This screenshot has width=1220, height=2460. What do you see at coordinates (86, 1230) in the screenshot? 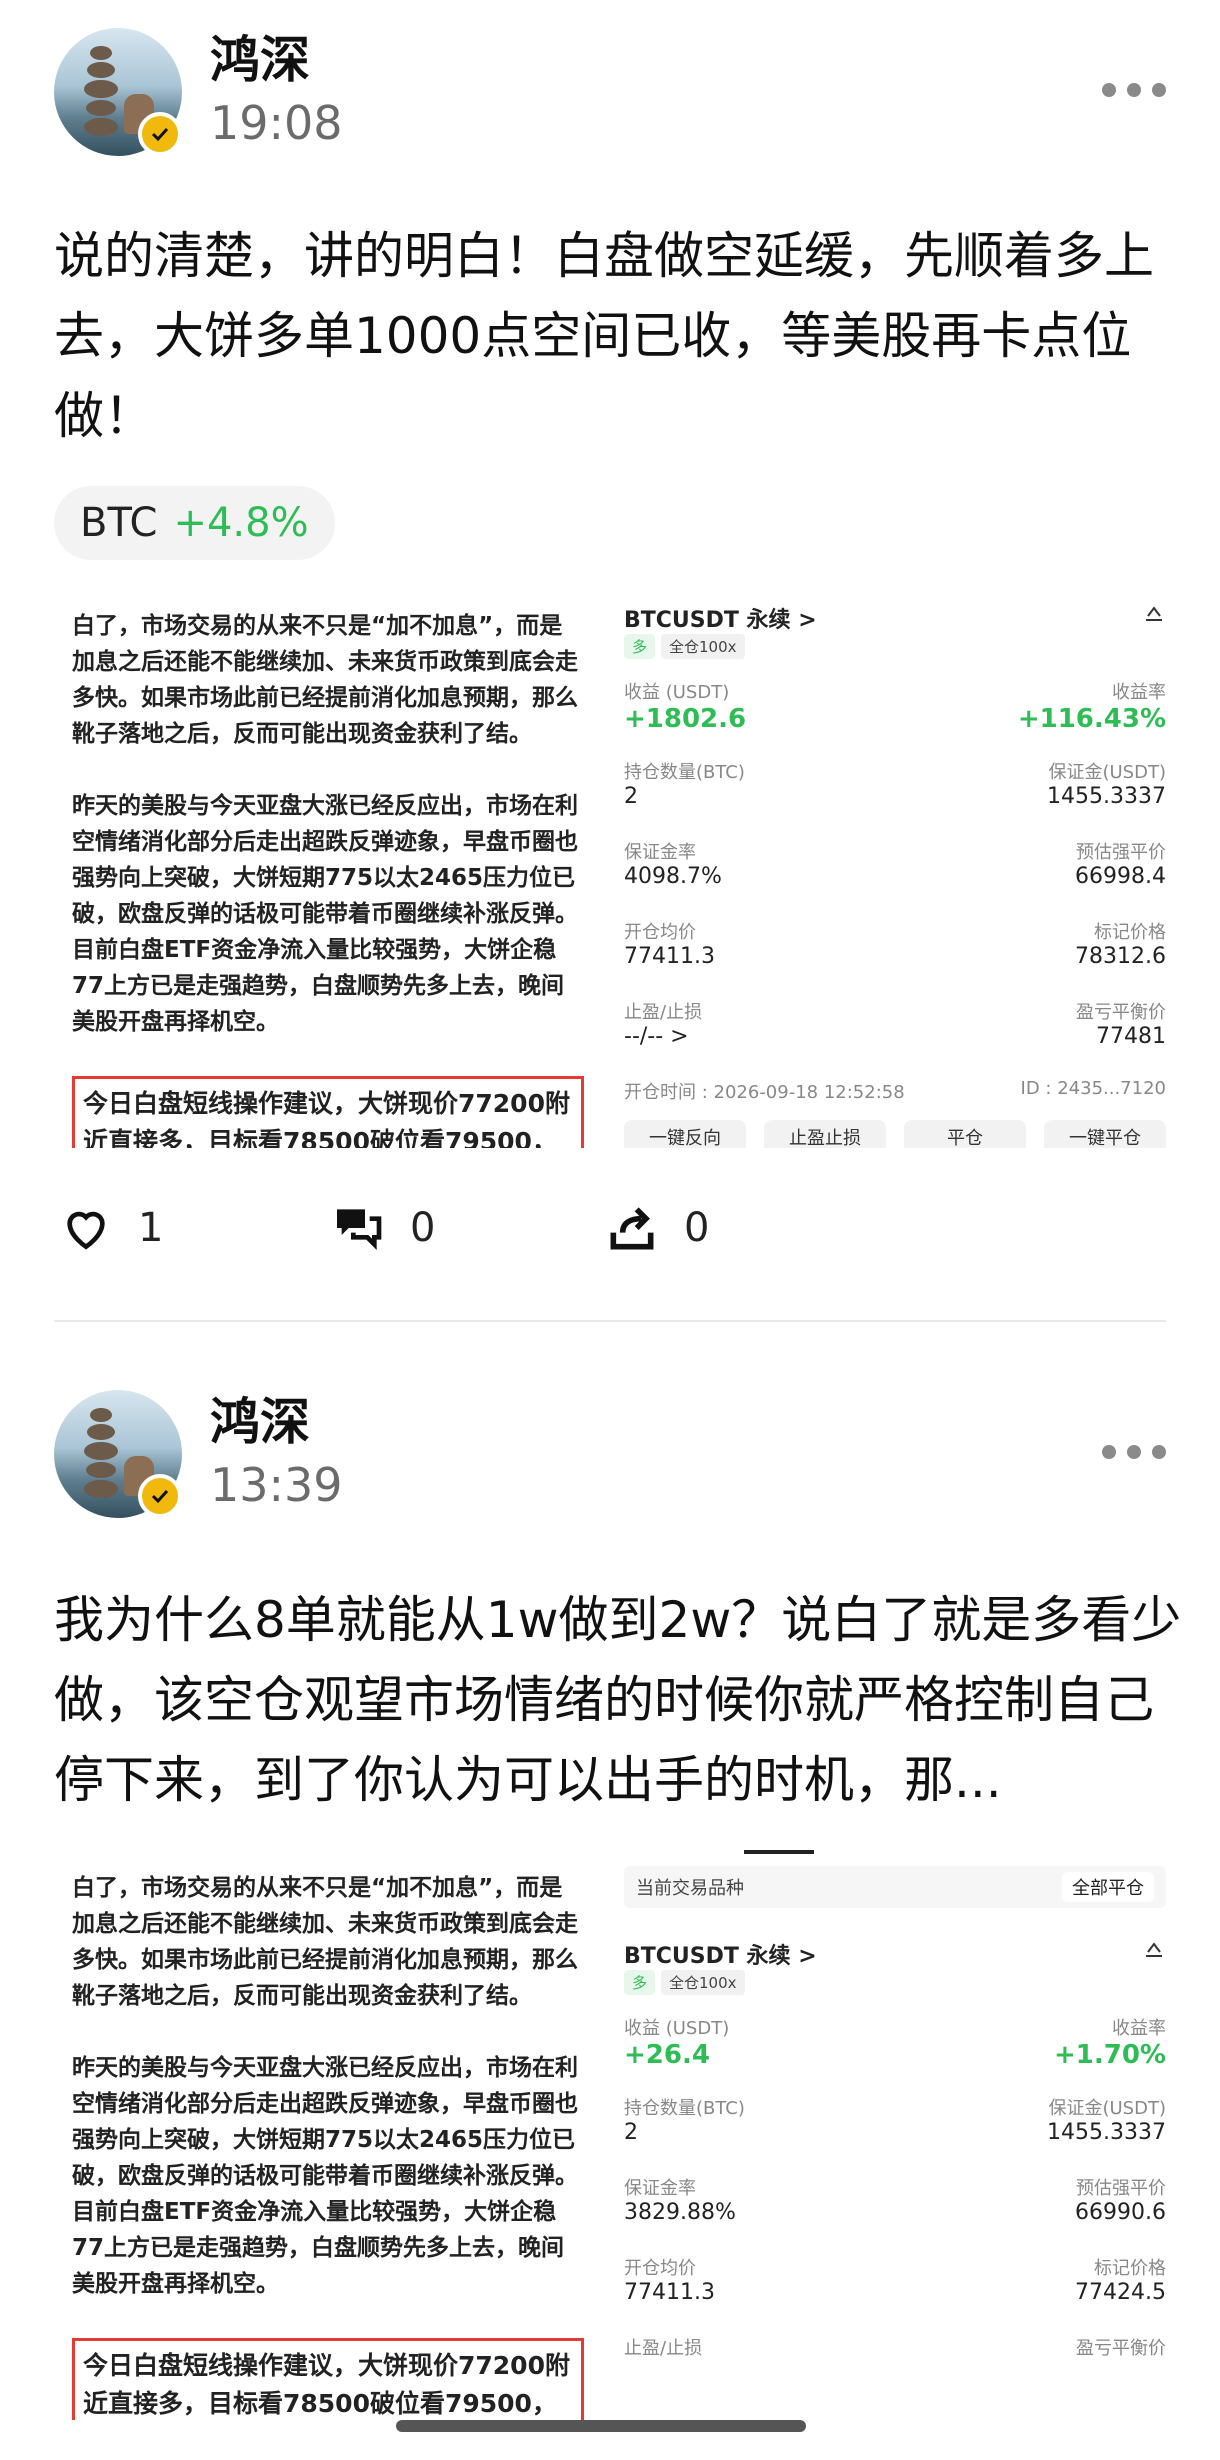
I see `heart-icon` at bounding box center [86, 1230].